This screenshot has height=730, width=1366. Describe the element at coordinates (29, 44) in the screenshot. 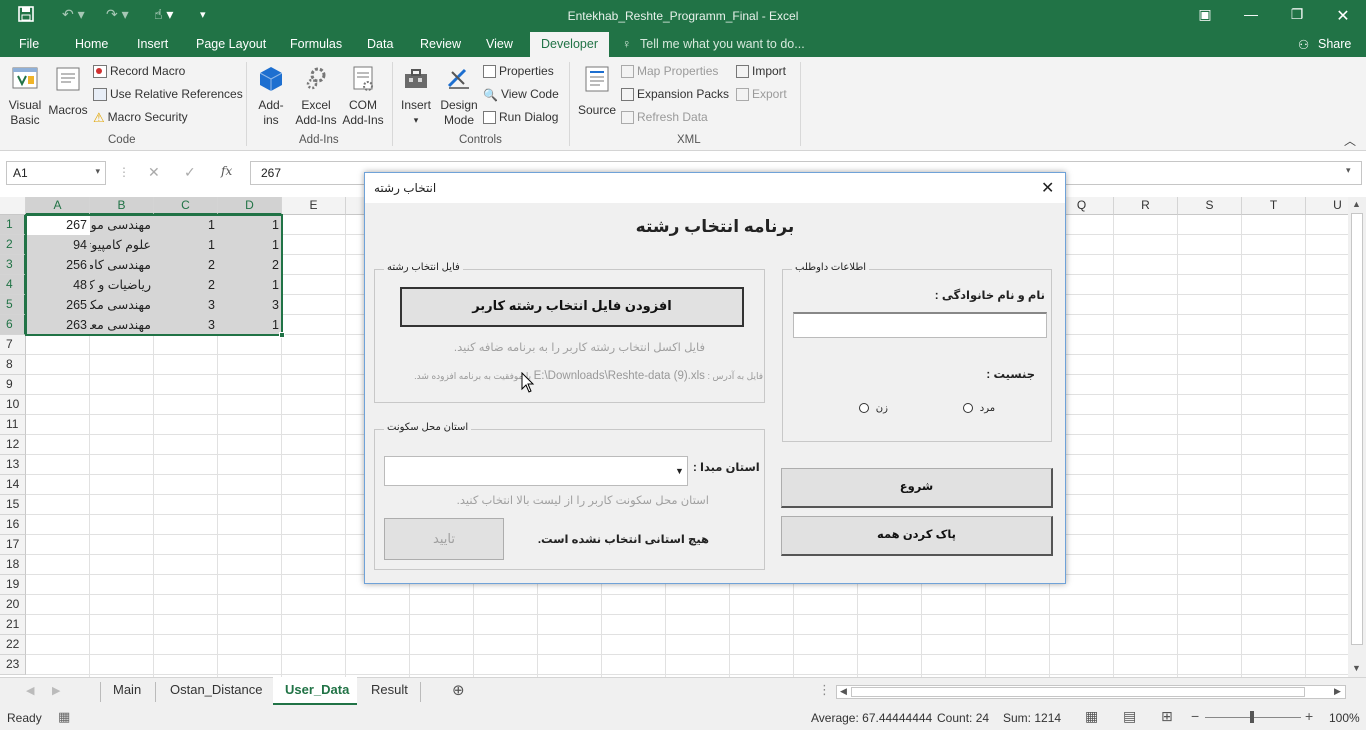

I see `tab-file: File` at that location.